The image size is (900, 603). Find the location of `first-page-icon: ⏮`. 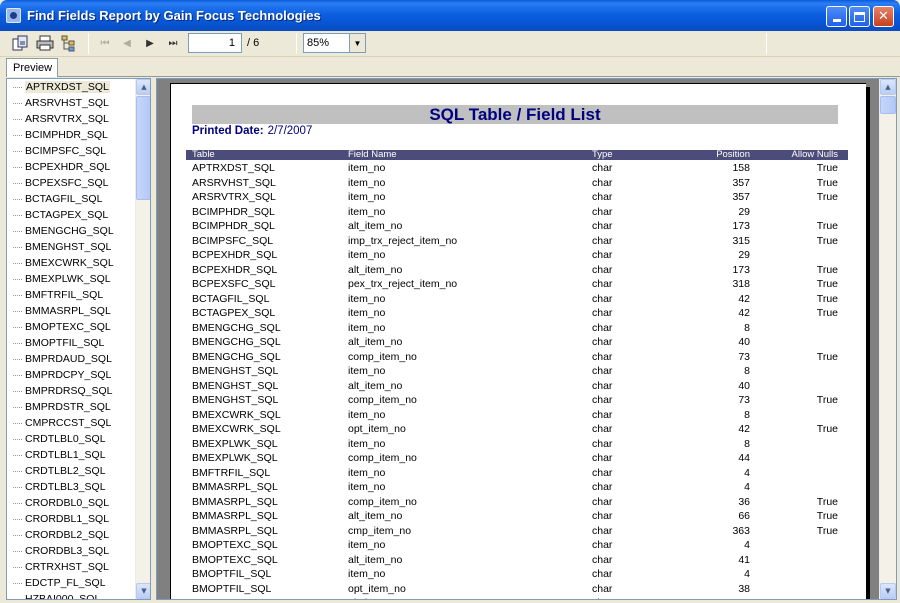

first-page-icon: ⏮ is located at coordinates (105, 43).